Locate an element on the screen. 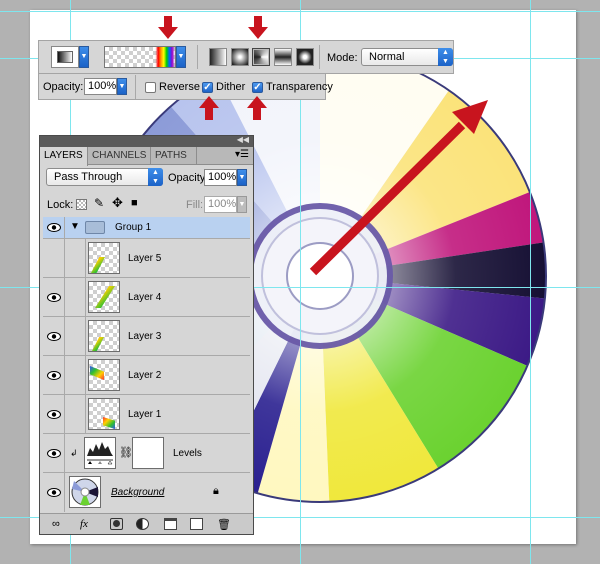 Image resolution: width=600 pixels, height=564 pixels. layer-opacity-input: 100% is located at coordinates (220, 177).